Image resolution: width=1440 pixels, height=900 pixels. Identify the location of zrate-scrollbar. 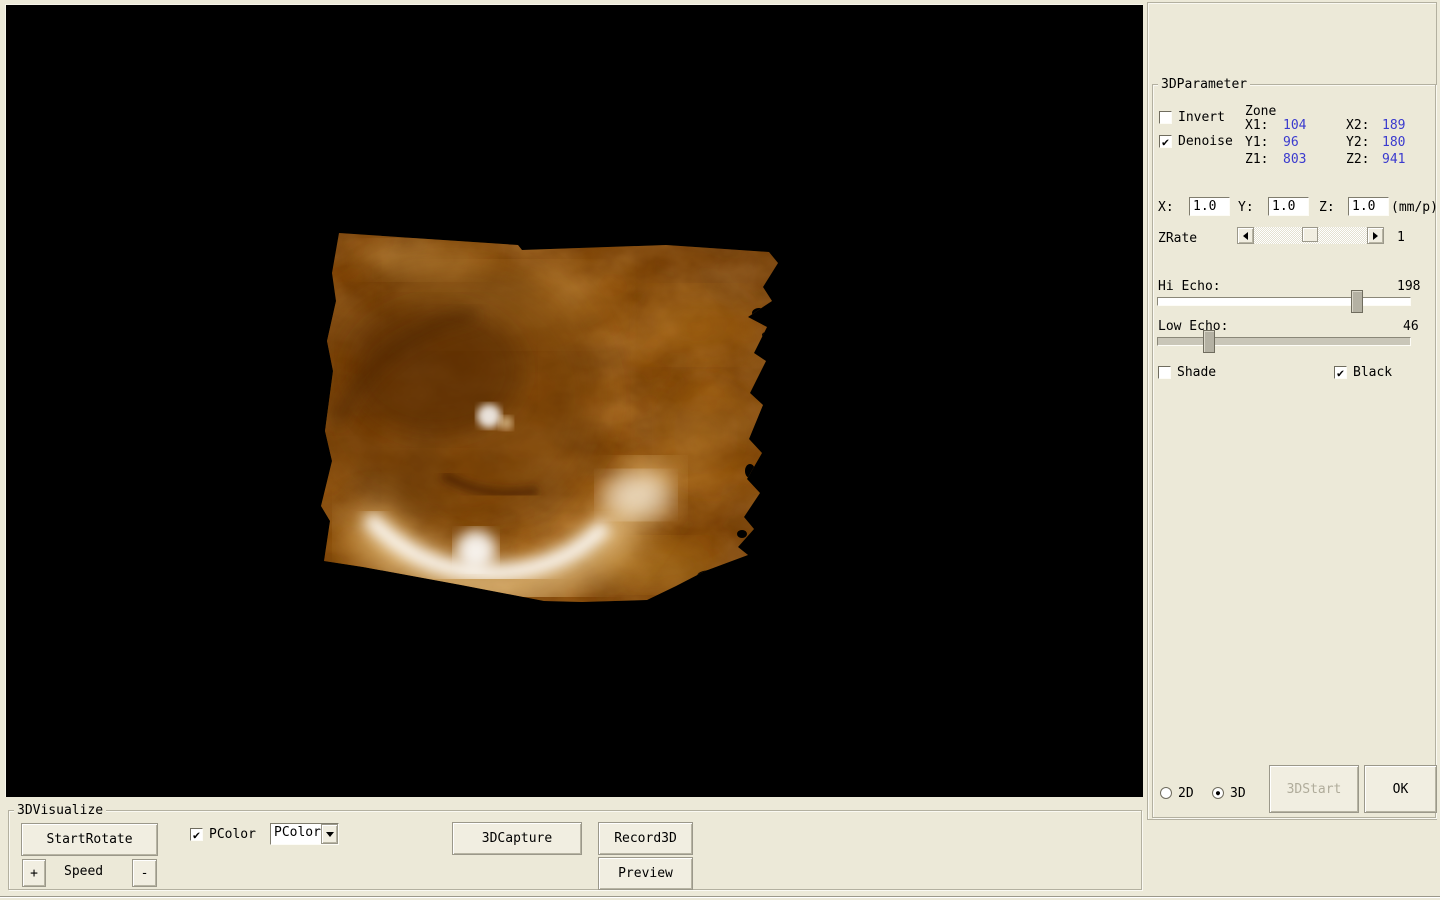
(1310, 235).